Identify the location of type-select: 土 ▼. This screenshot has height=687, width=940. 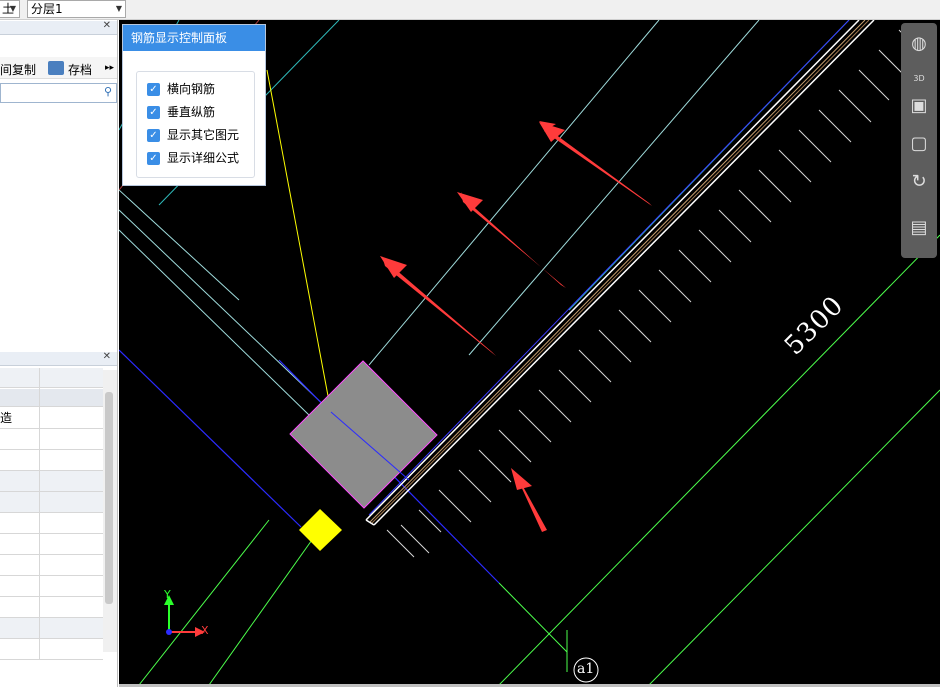
(10, 9).